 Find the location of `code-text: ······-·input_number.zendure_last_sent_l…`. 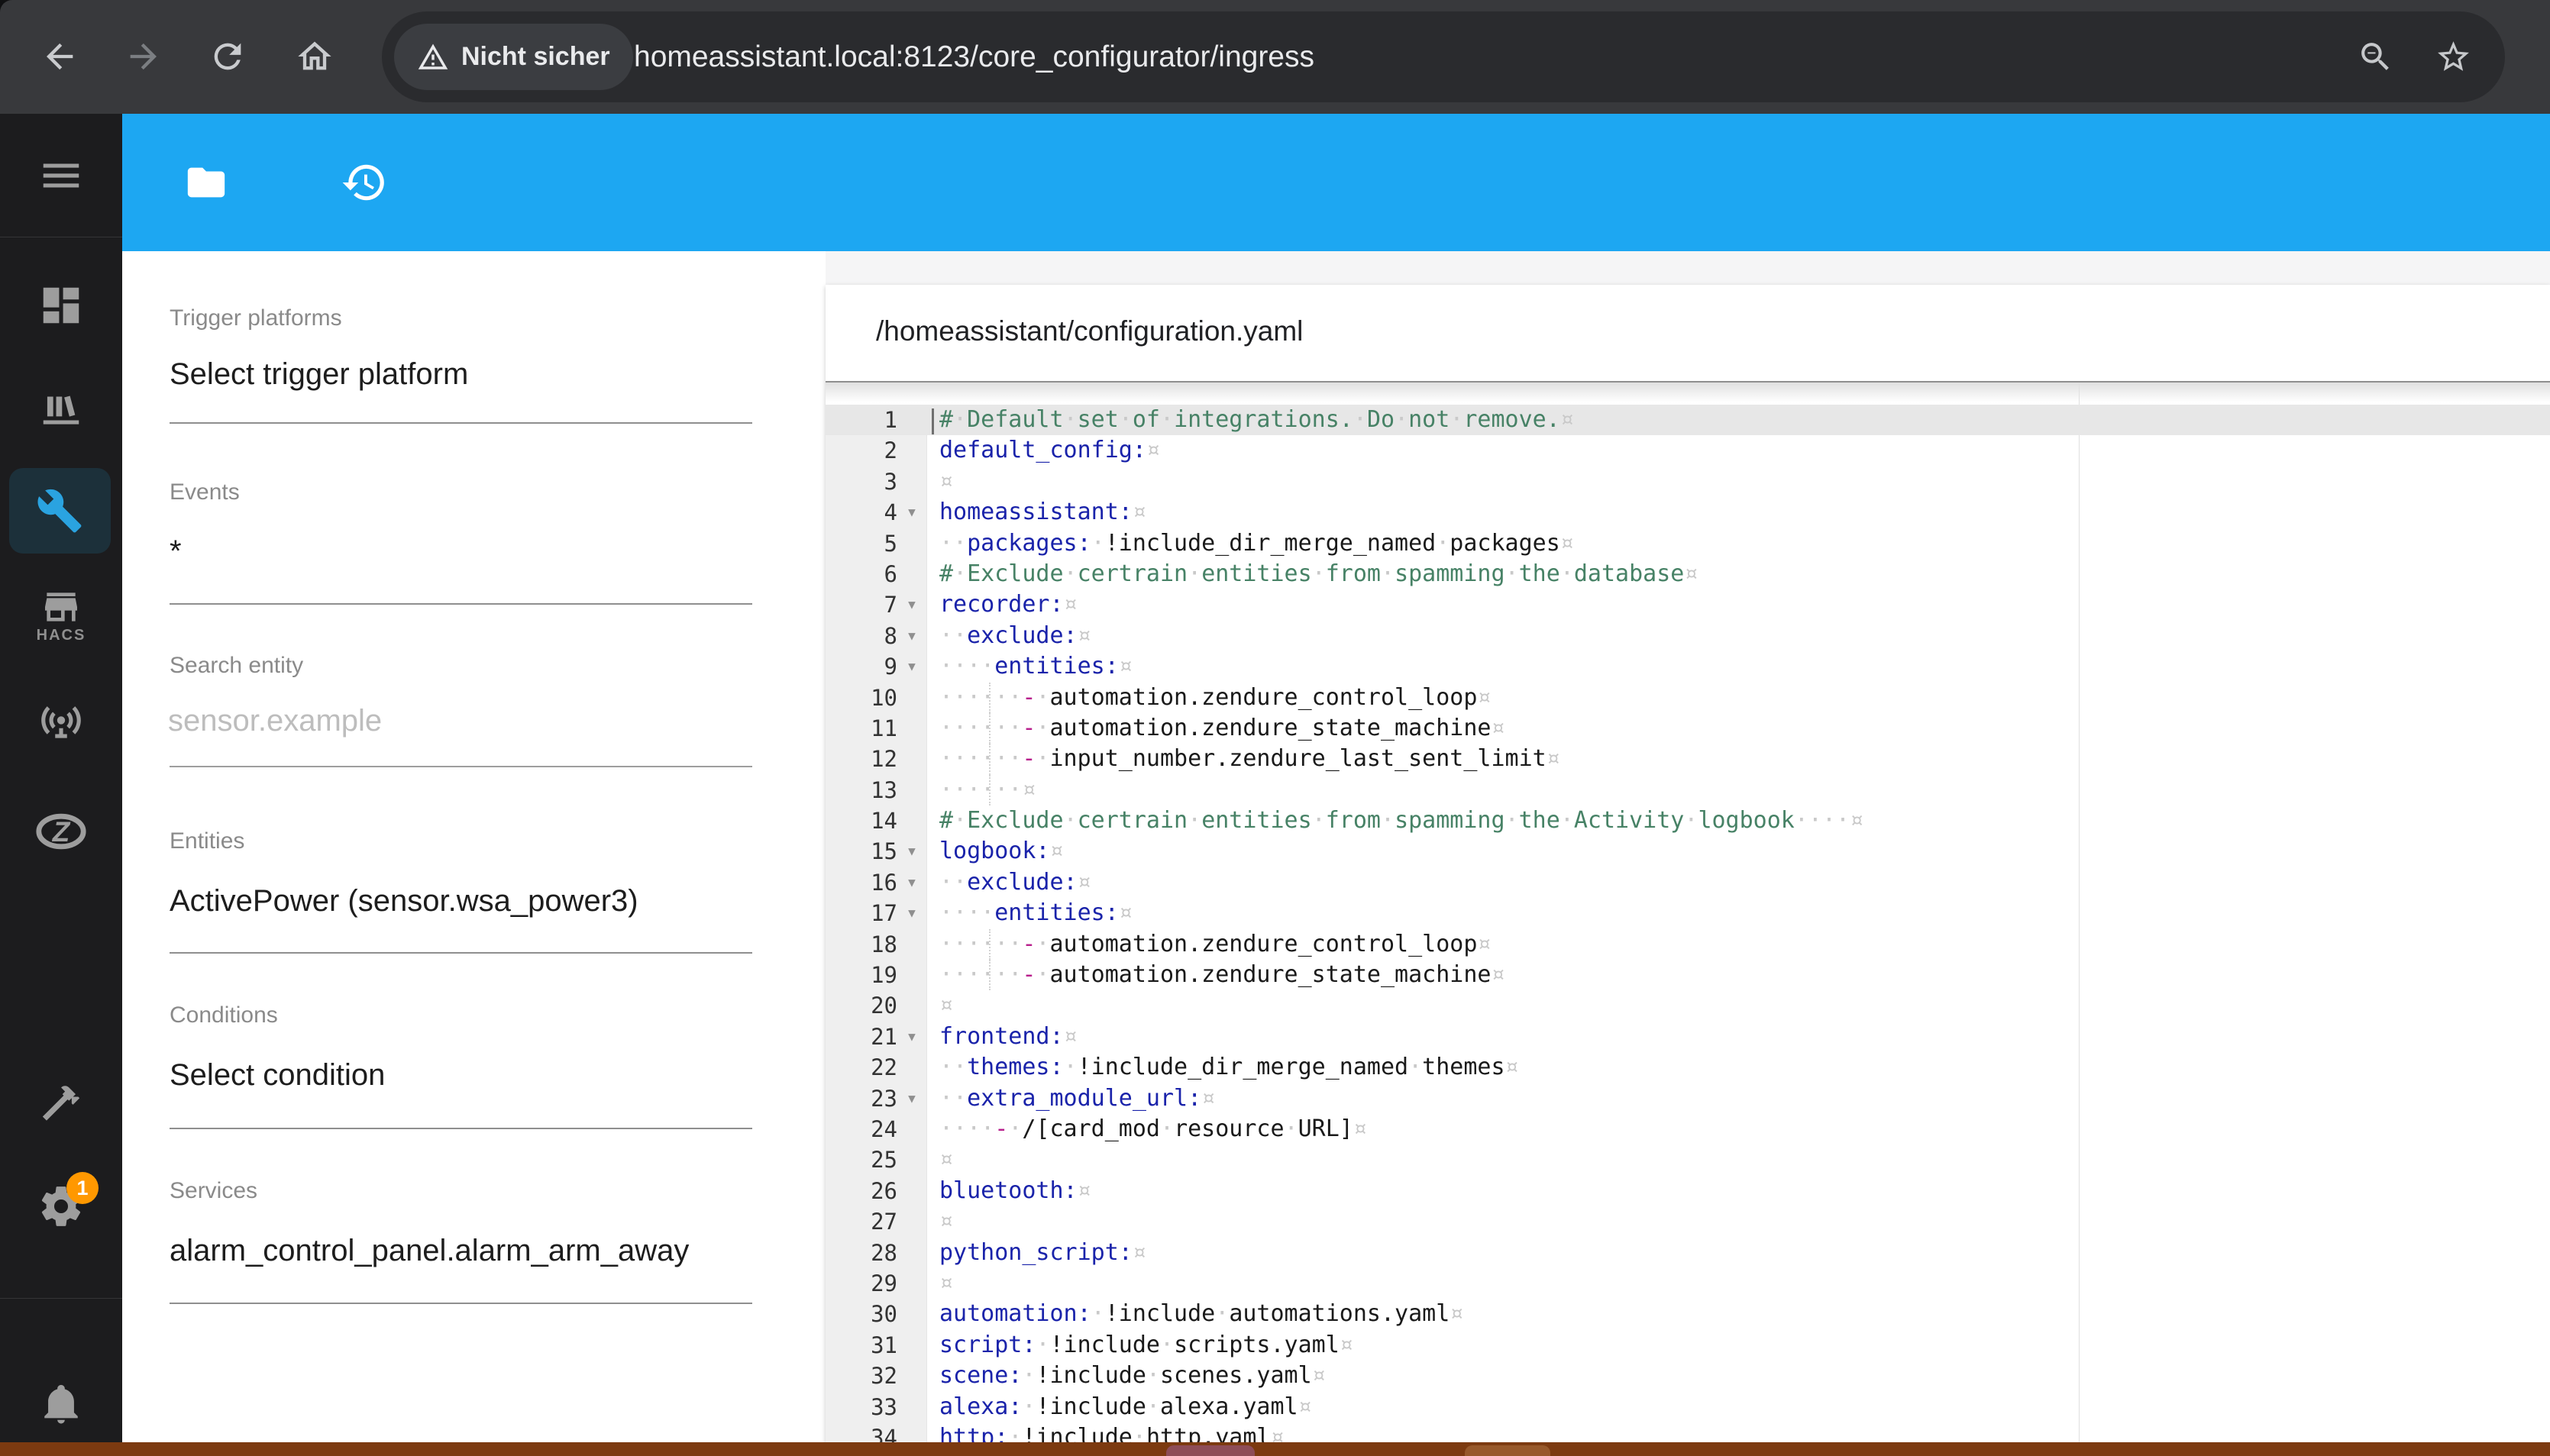

code-text: ······-·input_number.zendure_last_sent_l… is located at coordinates (1738, 759).